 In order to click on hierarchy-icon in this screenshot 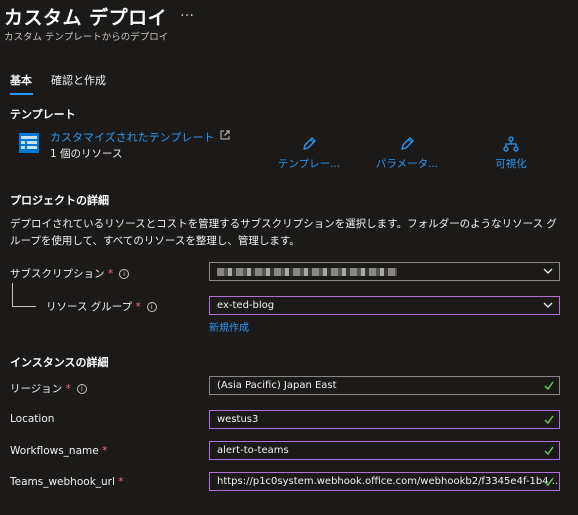, I will do `click(511, 144)`.